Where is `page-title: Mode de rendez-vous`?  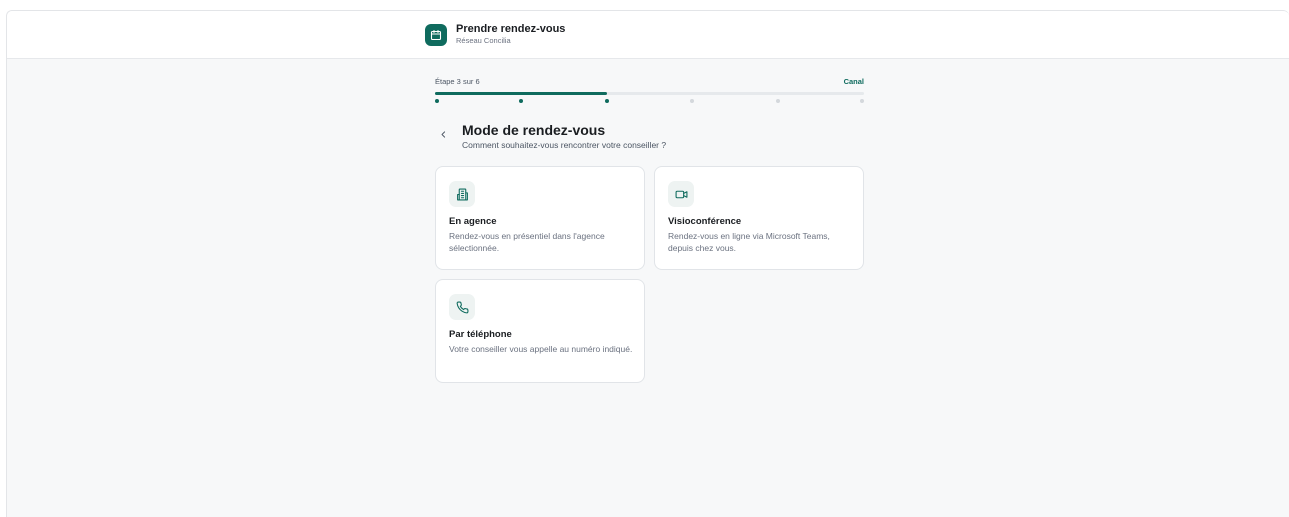
page-title: Mode de rendez-vous is located at coordinates (534, 130).